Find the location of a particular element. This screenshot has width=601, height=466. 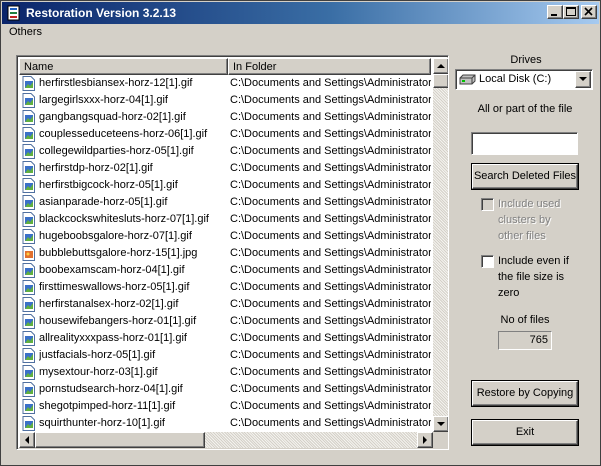

vertical-scroll-thumb is located at coordinates (440, 81).